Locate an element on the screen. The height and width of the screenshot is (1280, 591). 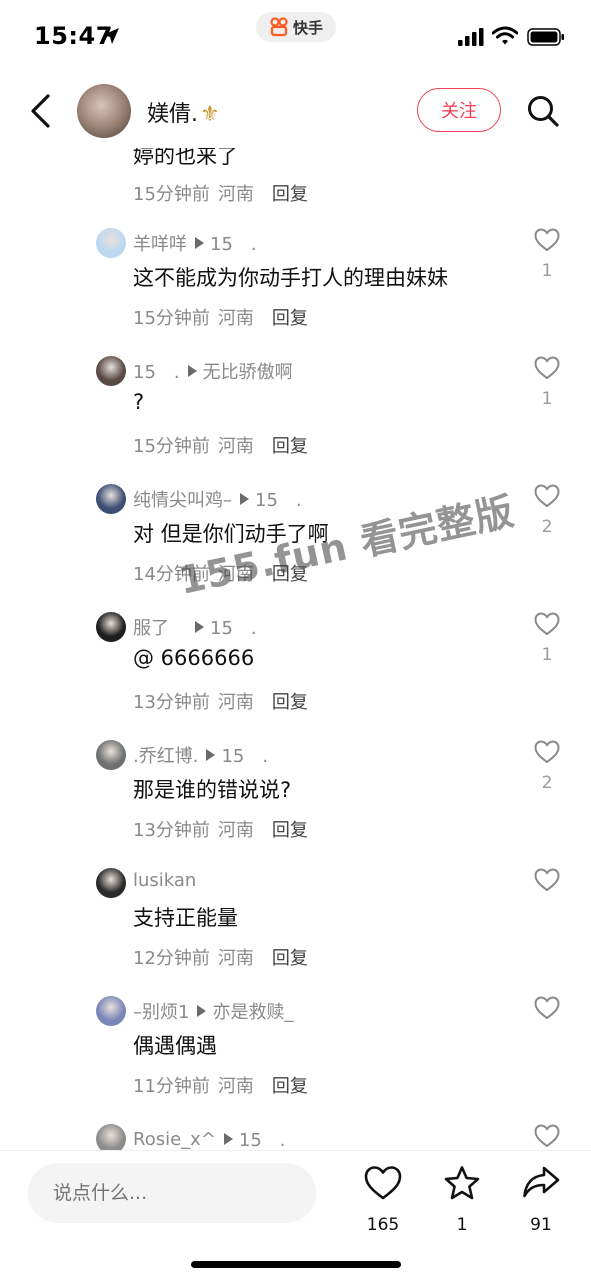
comment-item: 羊咩咩 15 . 这不能成为你动手打人的理由妹妹 15分钟前 河南 回复 1 is located at coordinates (295, 290).